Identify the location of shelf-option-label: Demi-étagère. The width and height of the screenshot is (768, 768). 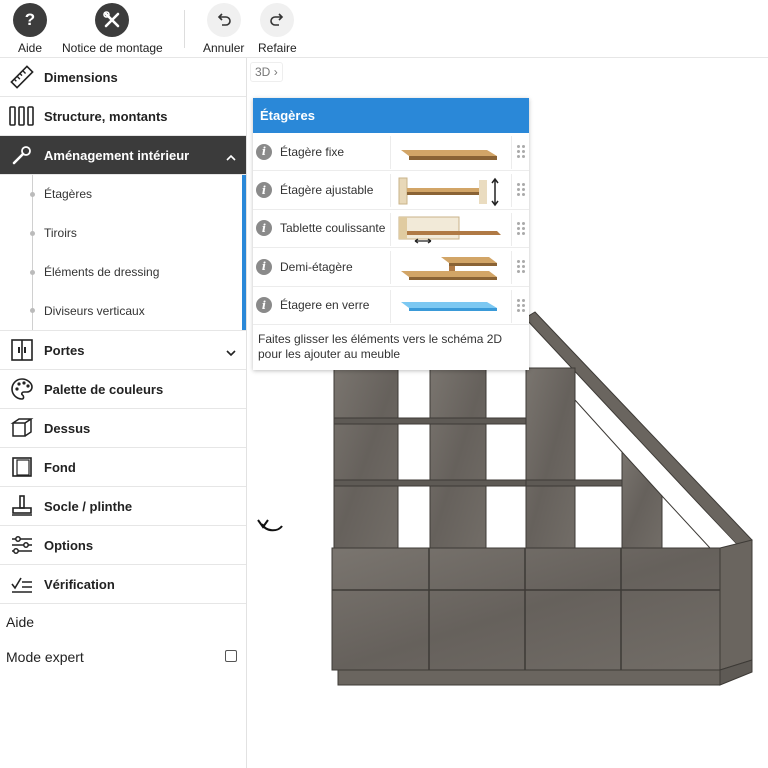
(316, 266).